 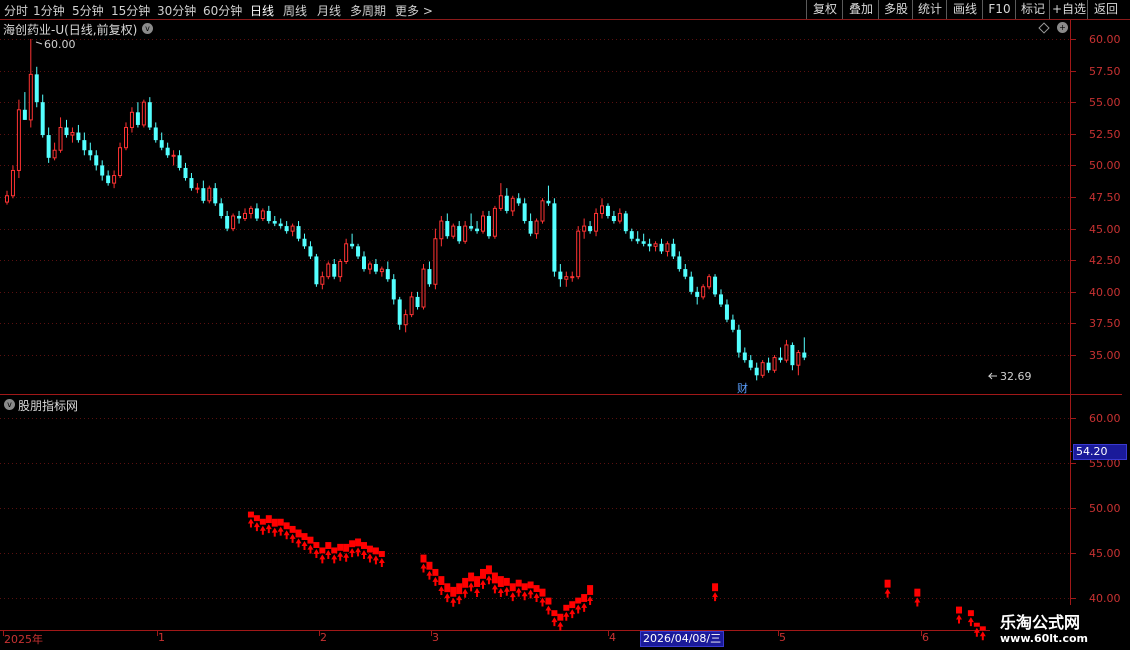 What do you see at coordinates (60, 44) in the screenshot?
I see `high-price-annotation: 60.00` at bounding box center [60, 44].